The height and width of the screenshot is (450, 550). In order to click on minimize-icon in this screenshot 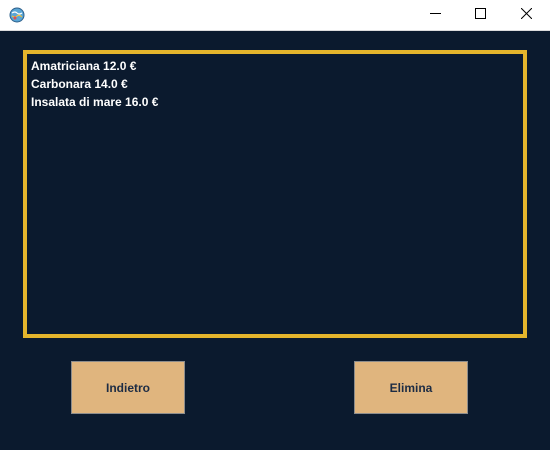, I will do `click(435, 15)`.